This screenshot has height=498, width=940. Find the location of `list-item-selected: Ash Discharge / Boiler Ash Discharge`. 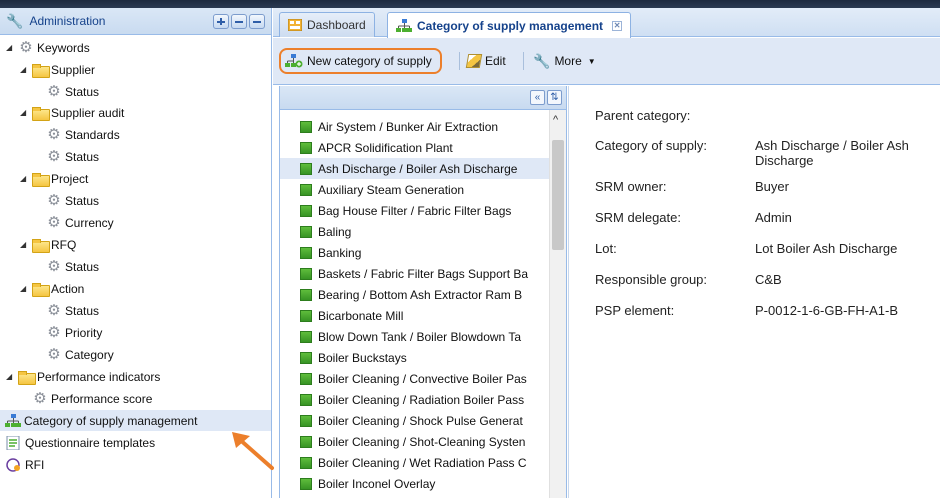

list-item-selected: Ash Discharge / Boiler Ash Discharge is located at coordinates (415, 168).